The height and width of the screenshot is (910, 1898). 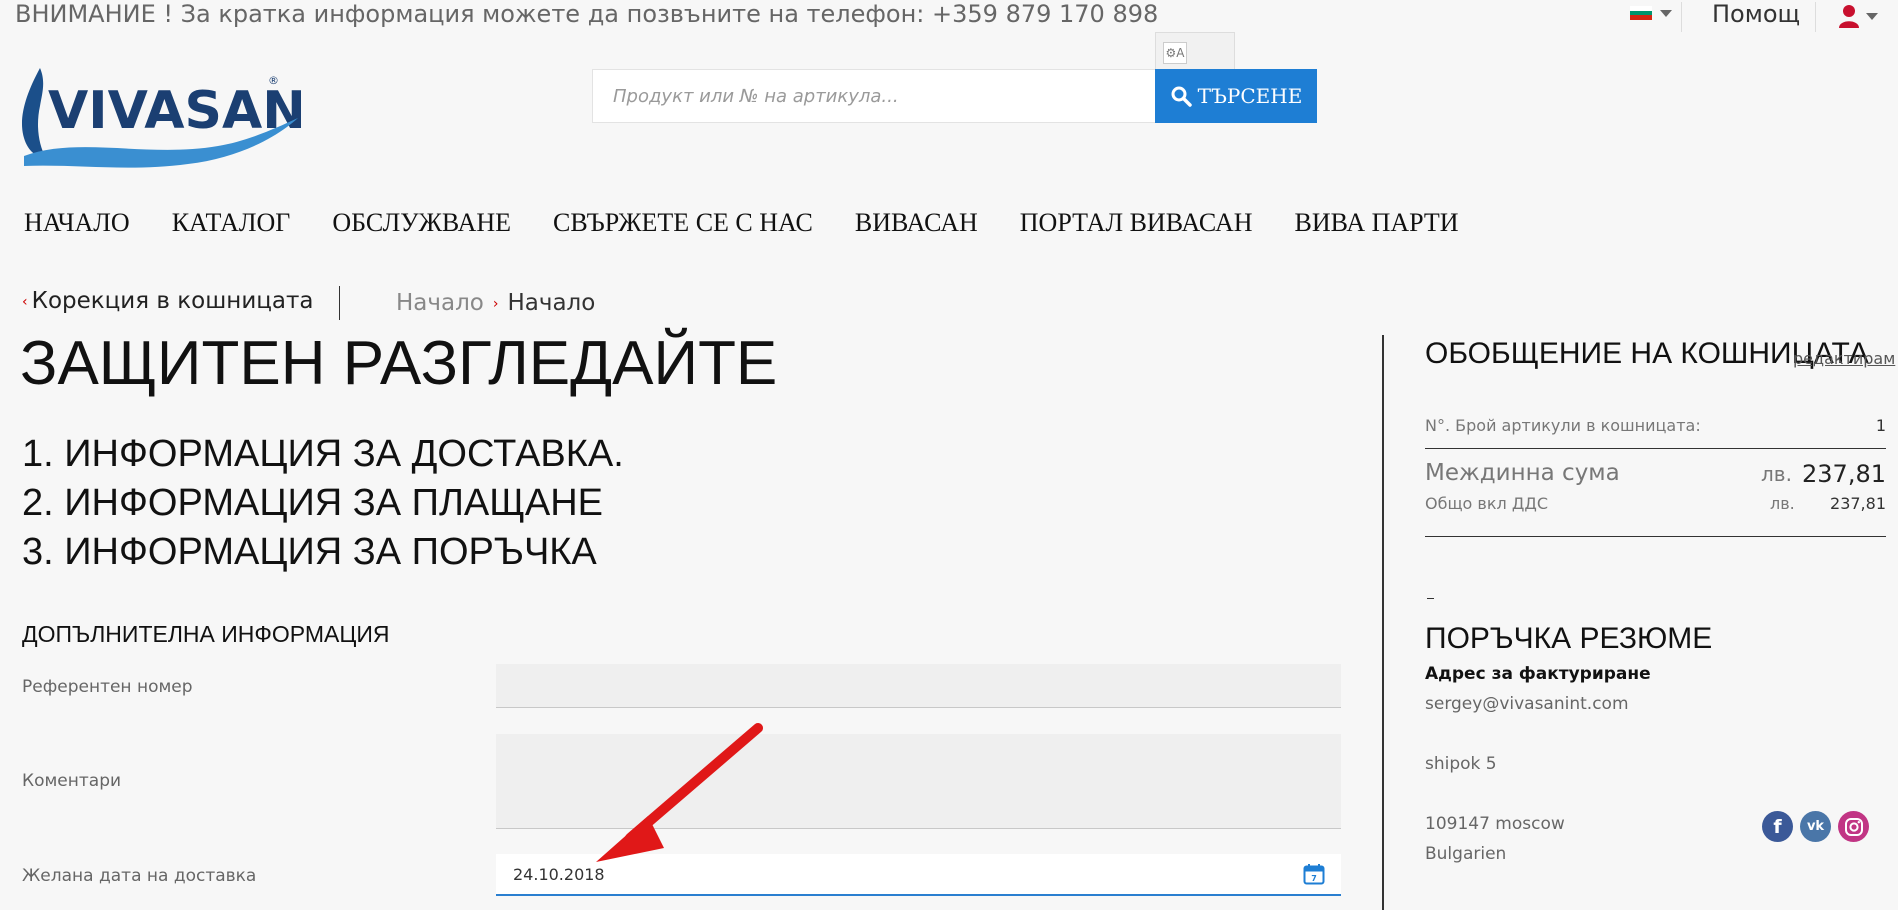 I want to click on instagram-icon, so click(x=1853, y=826).